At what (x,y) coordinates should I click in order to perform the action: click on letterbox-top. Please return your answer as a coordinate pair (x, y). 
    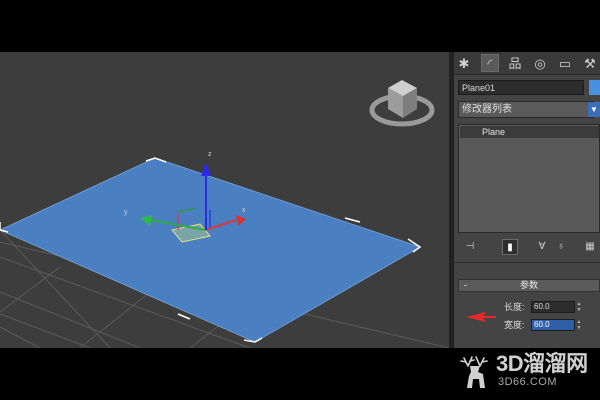
    Looking at the image, I should click on (300, 26).